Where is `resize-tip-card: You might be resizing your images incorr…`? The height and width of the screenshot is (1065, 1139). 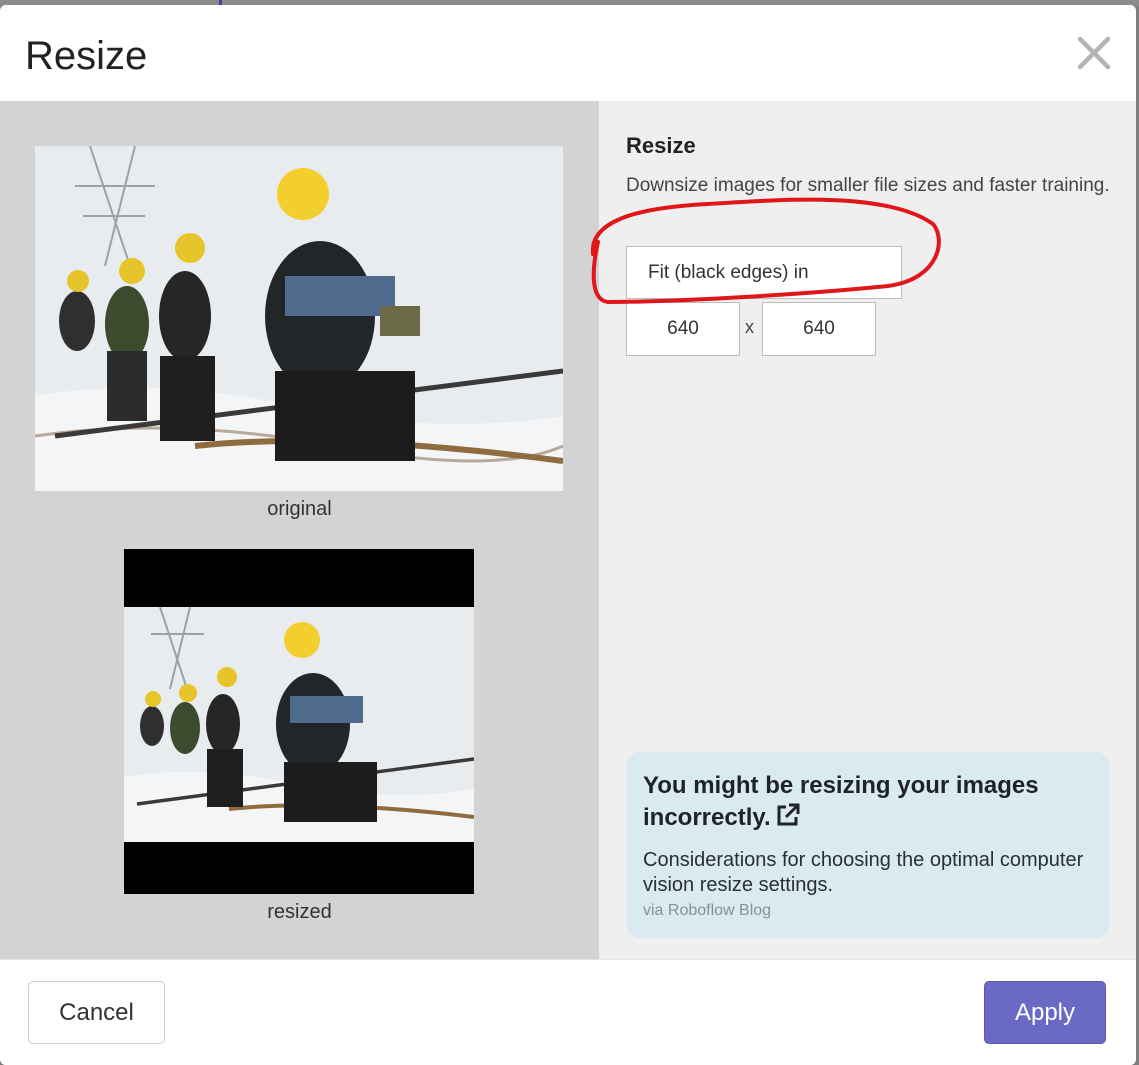
resize-tip-card: You might be resizing your images incorr… is located at coordinates (868, 845).